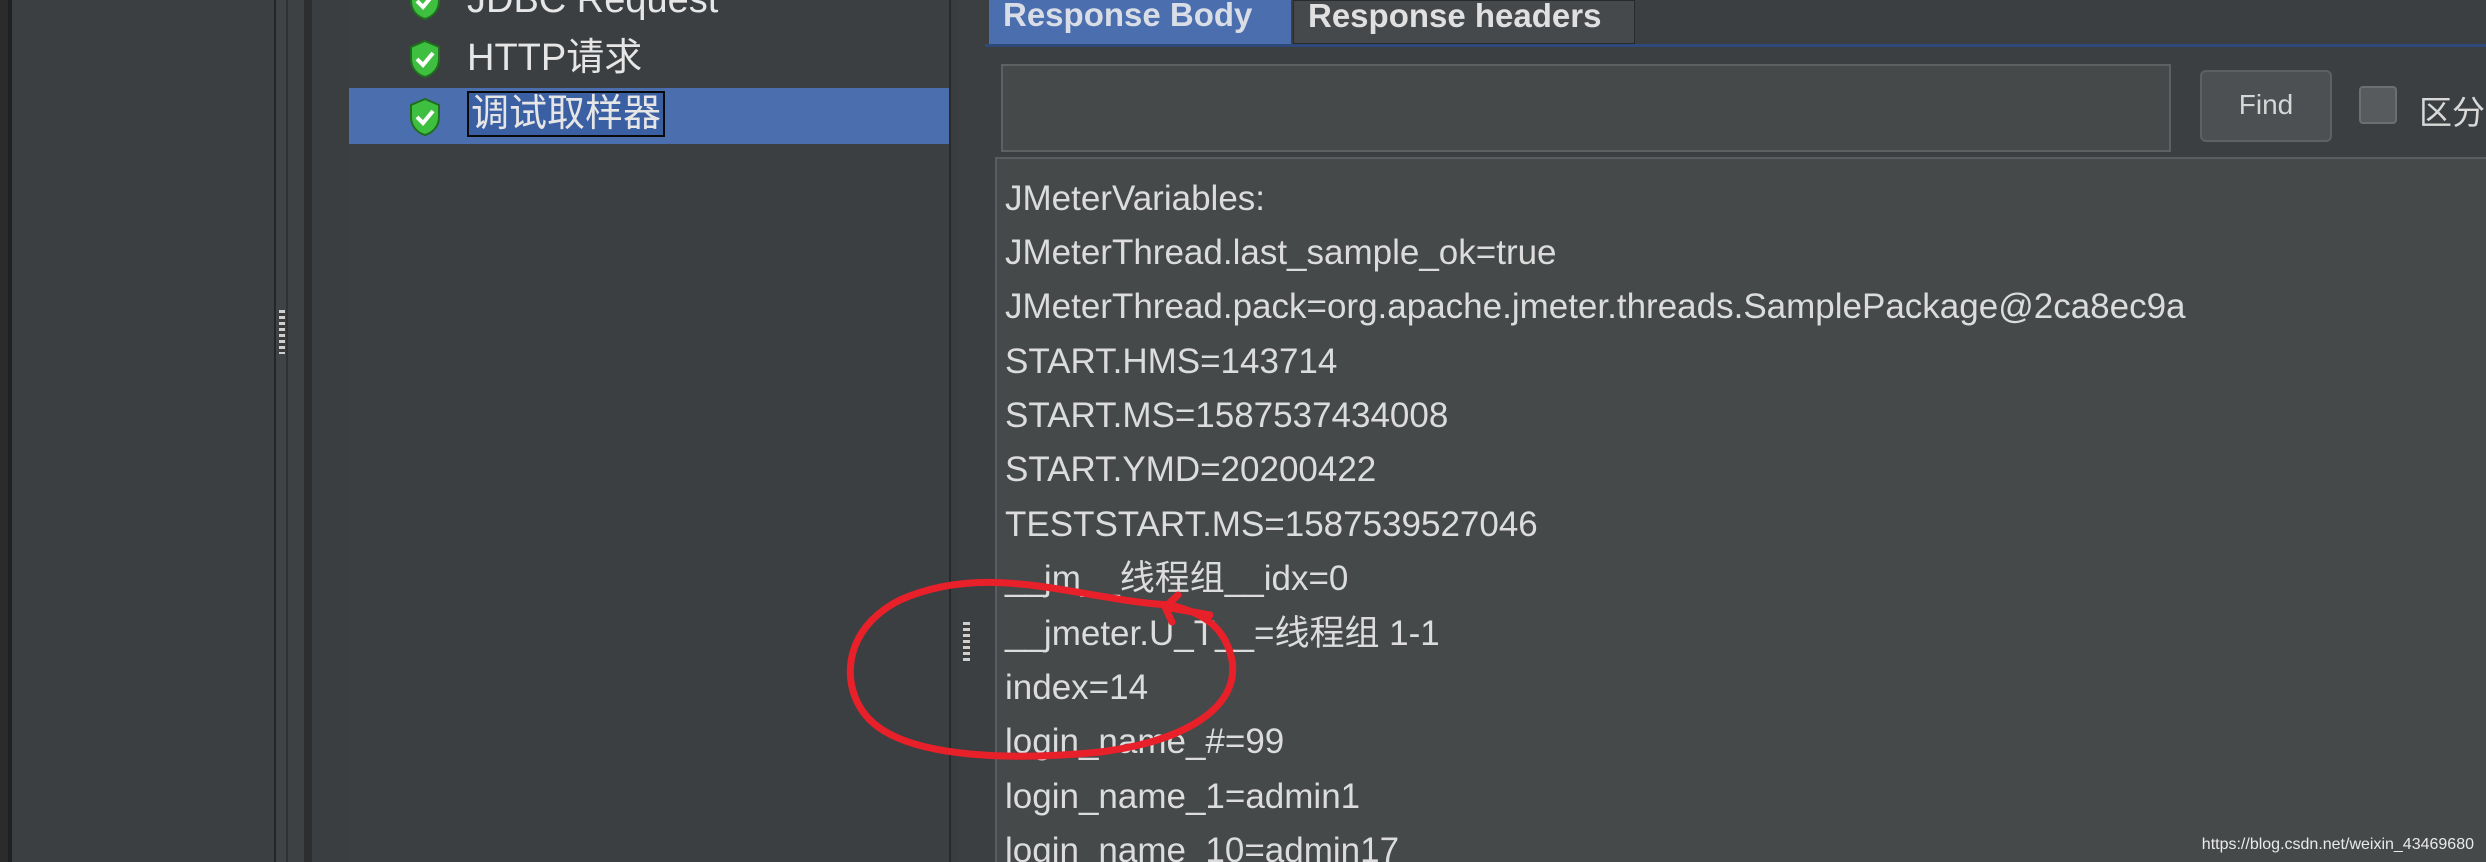 Image resolution: width=2486 pixels, height=862 pixels. What do you see at coordinates (1222, 633) in the screenshot?
I see `response-line: __jmeter.U_T__=线程组 1-1` at bounding box center [1222, 633].